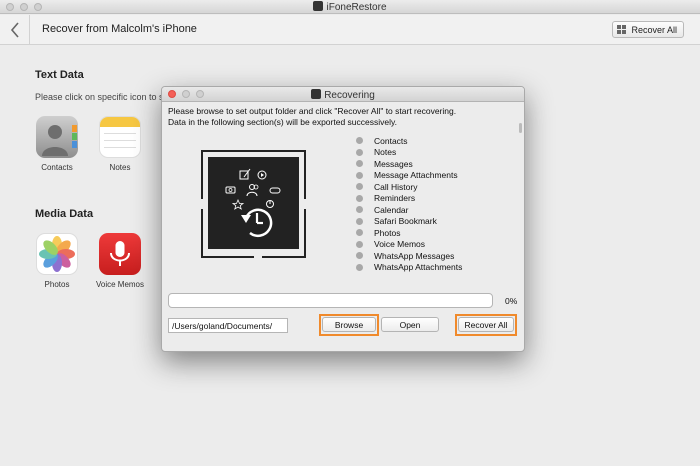  What do you see at coordinates (120, 284) in the screenshot?
I see `voice-memos-label: Voice Memos` at bounding box center [120, 284].